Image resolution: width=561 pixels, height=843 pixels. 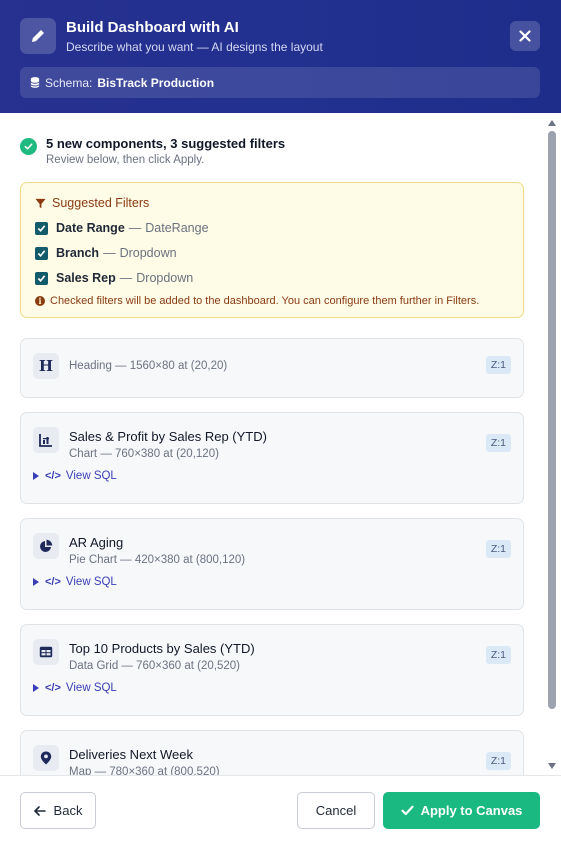 I want to click on cancel-label: Cancel, so click(x=336, y=810).